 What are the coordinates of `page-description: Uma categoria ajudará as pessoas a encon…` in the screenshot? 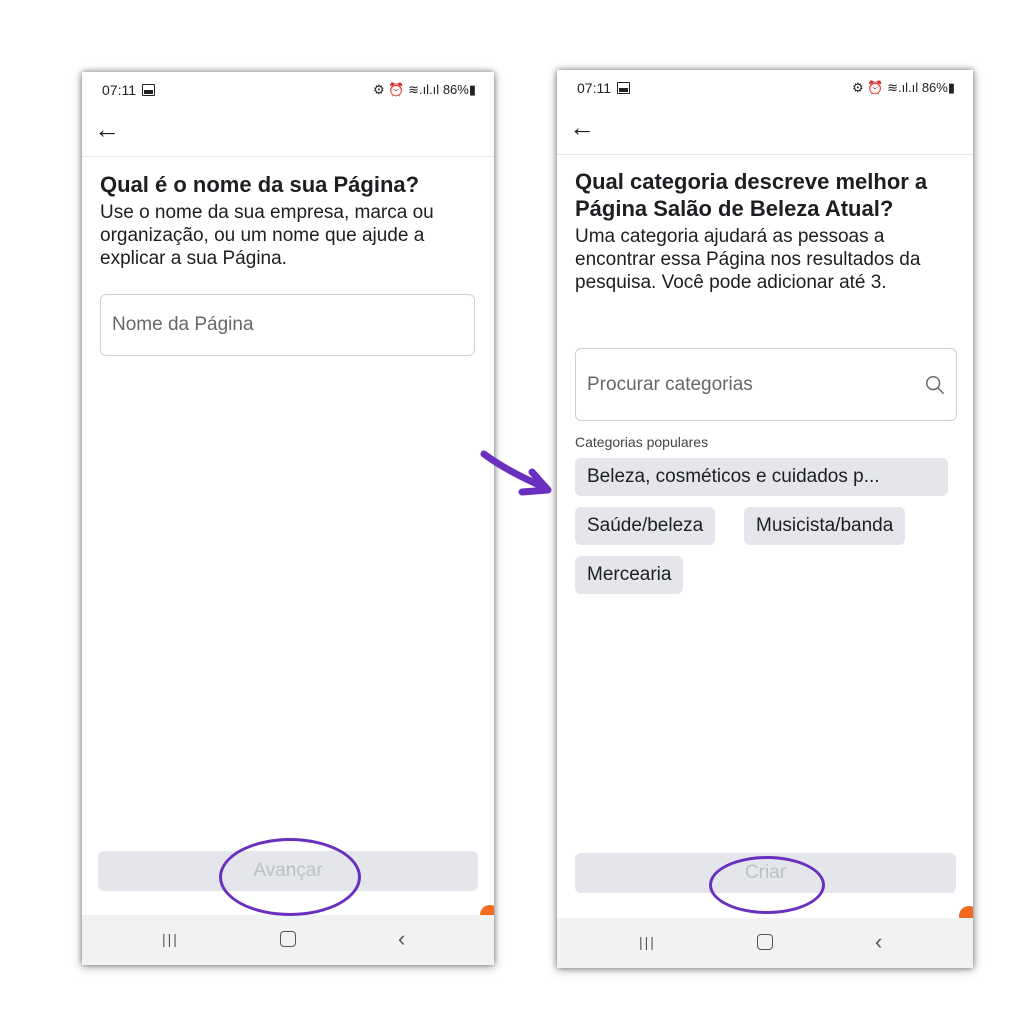 It's located at (748, 259).